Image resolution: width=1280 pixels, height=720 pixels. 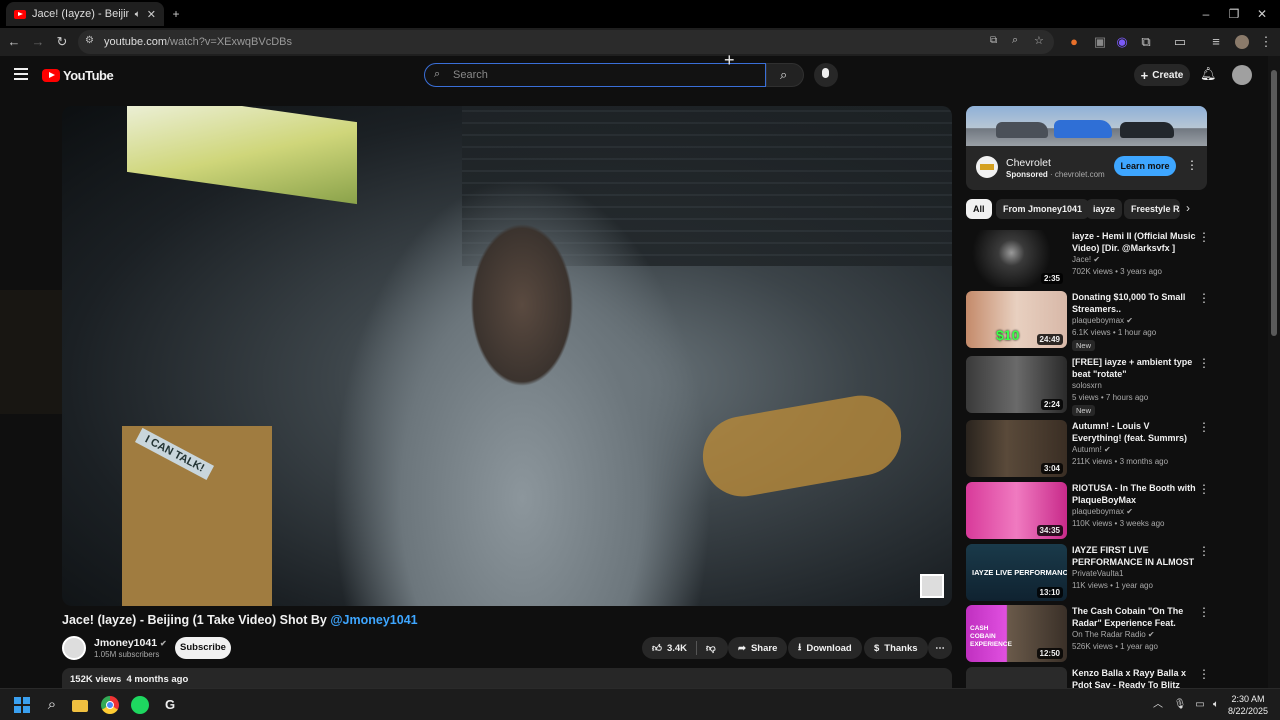 I want to click on media-controls-icon: ≡, so click(x=1216, y=42).